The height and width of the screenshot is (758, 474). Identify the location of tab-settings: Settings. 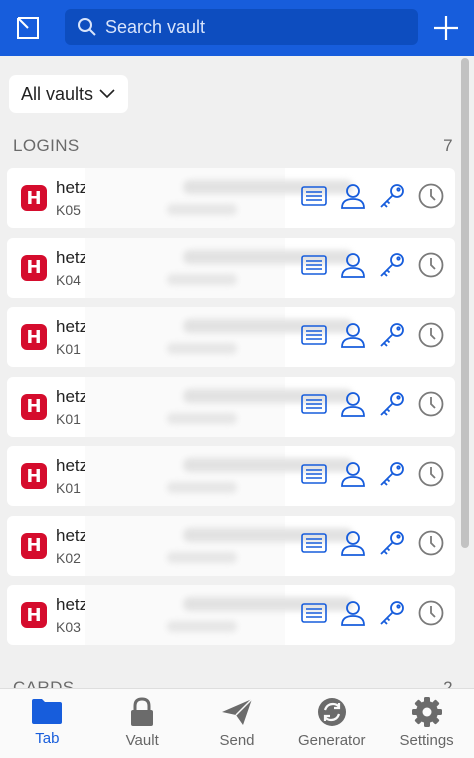
(426, 723).